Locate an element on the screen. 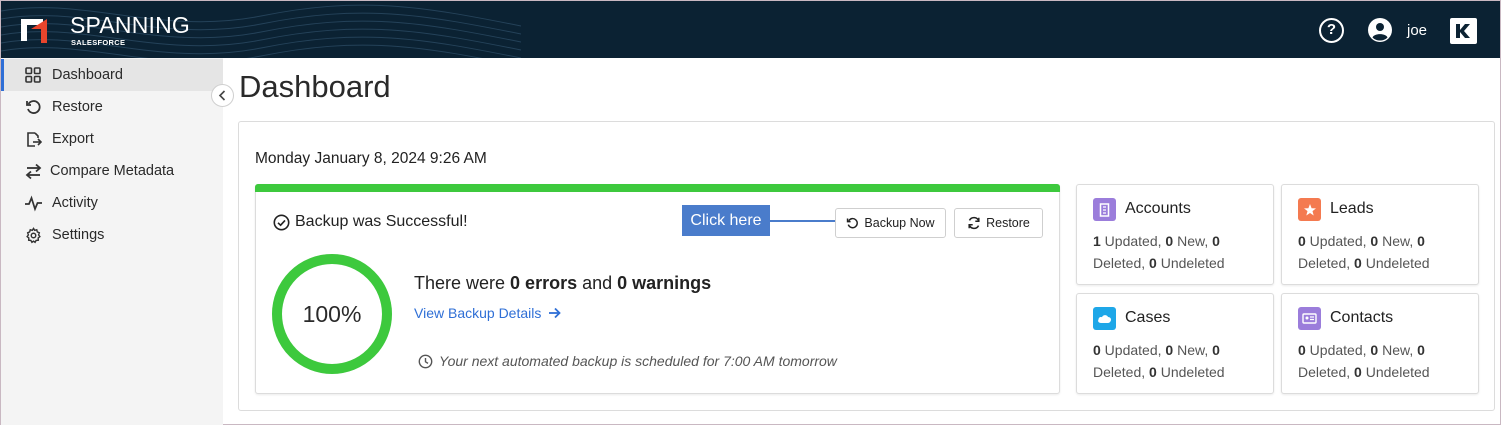 The image size is (1501, 425). sidebar-item-label: Dashboard is located at coordinates (87, 75).